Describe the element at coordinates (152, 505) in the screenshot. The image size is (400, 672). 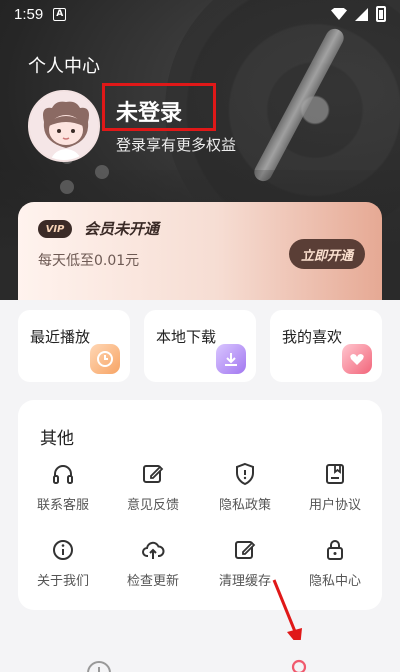
I see `menu-item-label: 意见反馈` at that location.